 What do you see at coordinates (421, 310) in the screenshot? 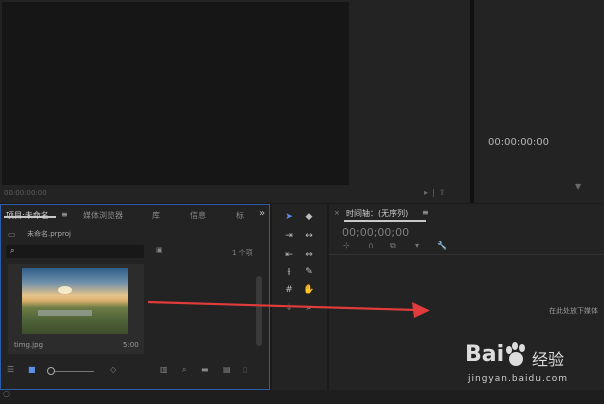
I see `arrow-head` at bounding box center [421, 310].